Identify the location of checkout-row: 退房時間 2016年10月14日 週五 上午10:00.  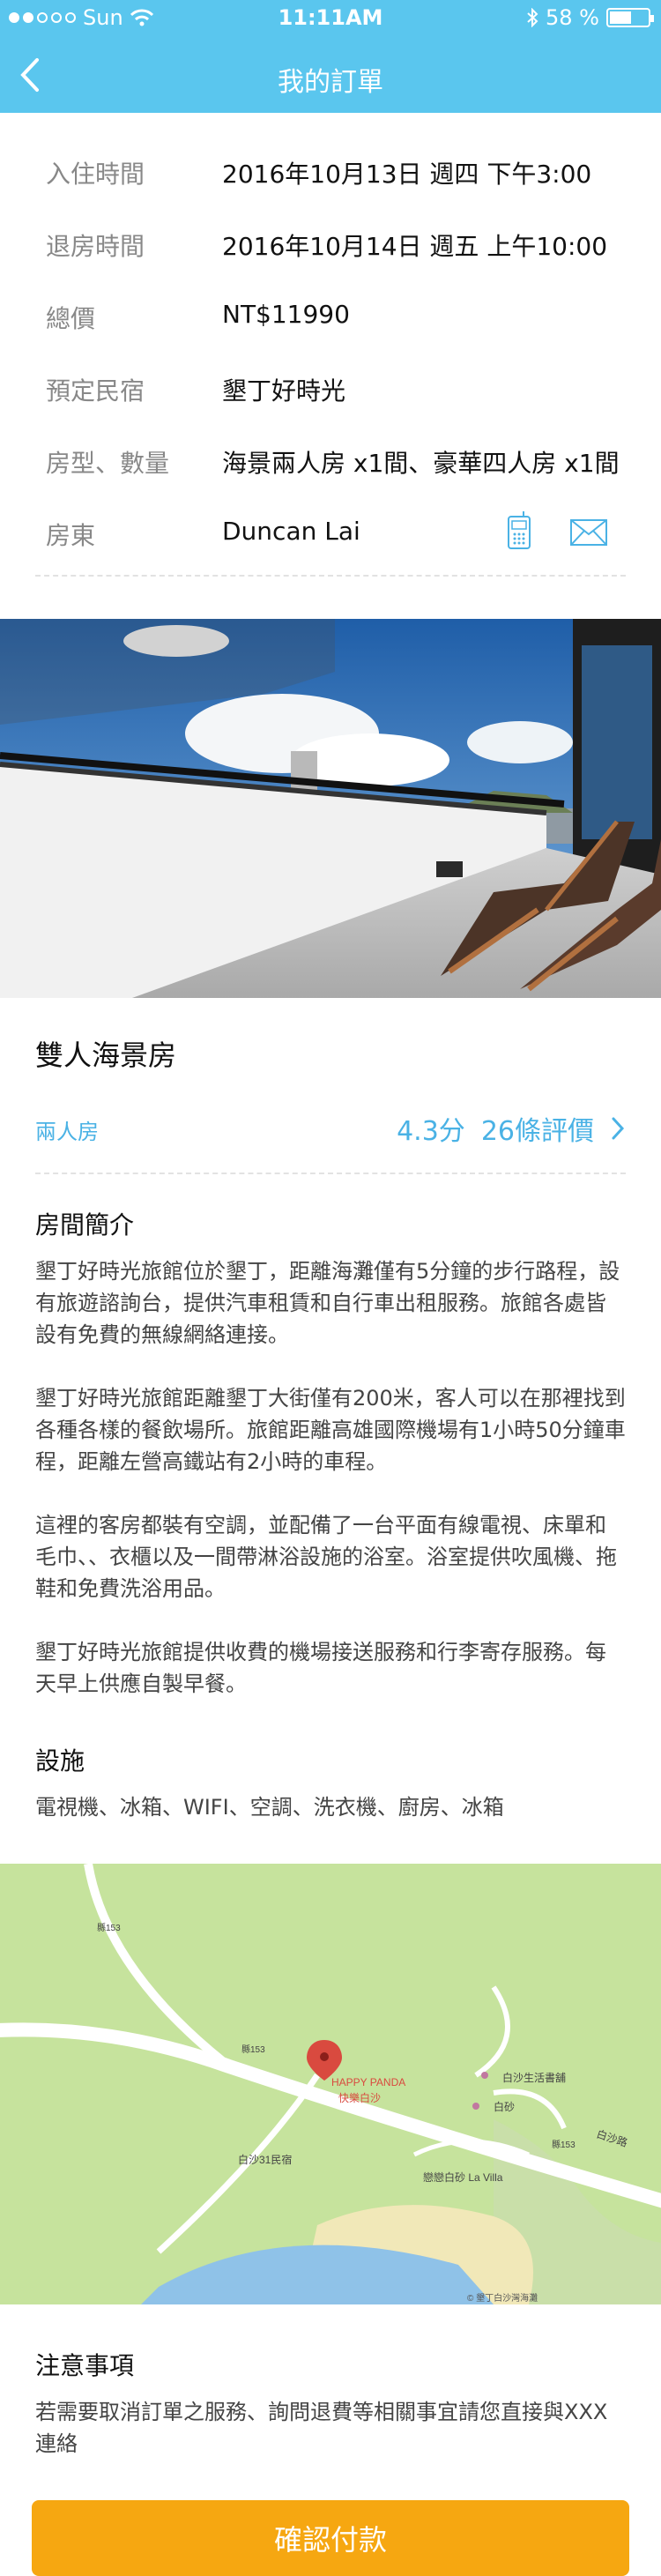
(330, 250).